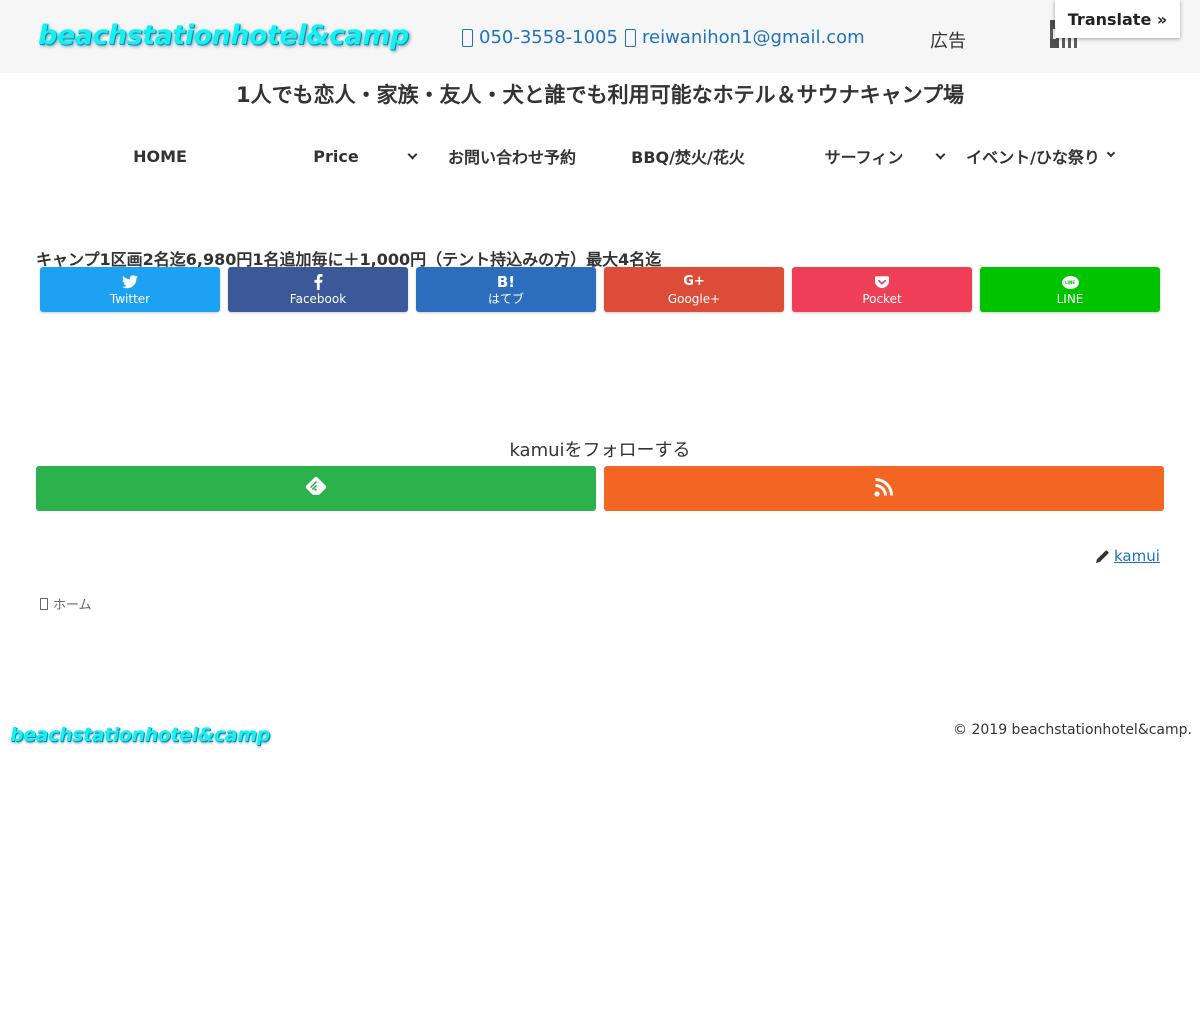 This screenshot has height=1024, width=1200. Describe the element at coordinates (882, 299) in the screenshot. I see `share-label: Pocket` at that location.